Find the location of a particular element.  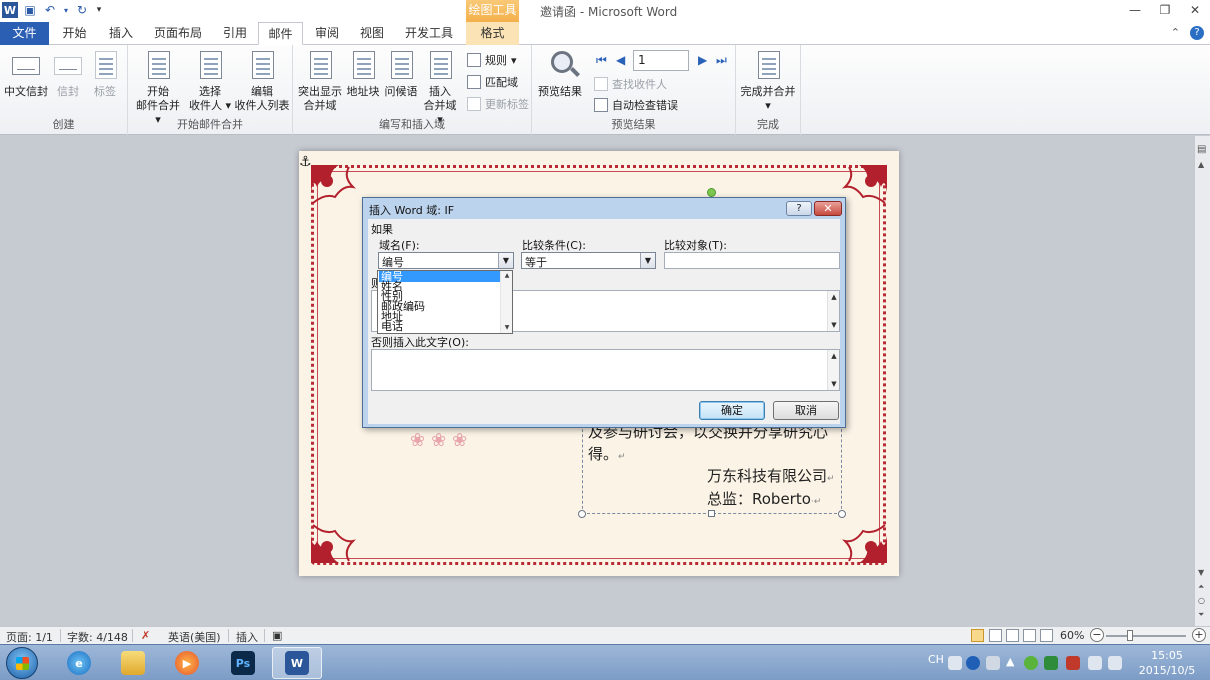

save-icon: ▣ is located at coordinates (30, 10).